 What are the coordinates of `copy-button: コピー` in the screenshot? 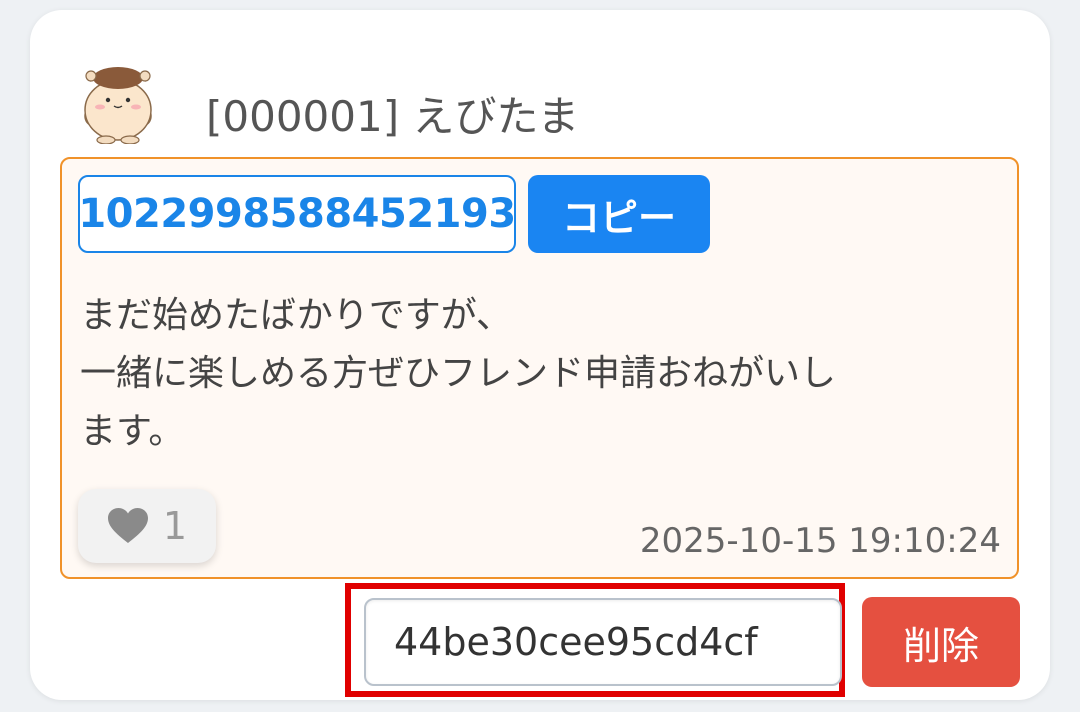 It's located at (619, 214).